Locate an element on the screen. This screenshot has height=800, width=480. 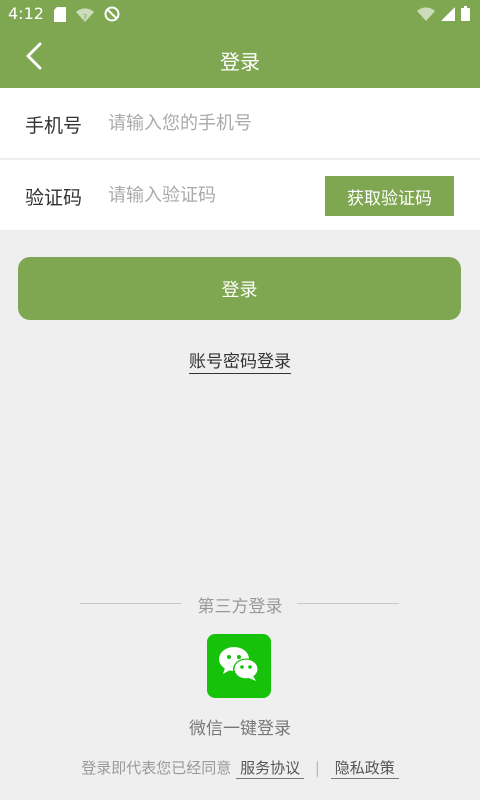
wifi-off-icon is located at coordinates (426, 15).